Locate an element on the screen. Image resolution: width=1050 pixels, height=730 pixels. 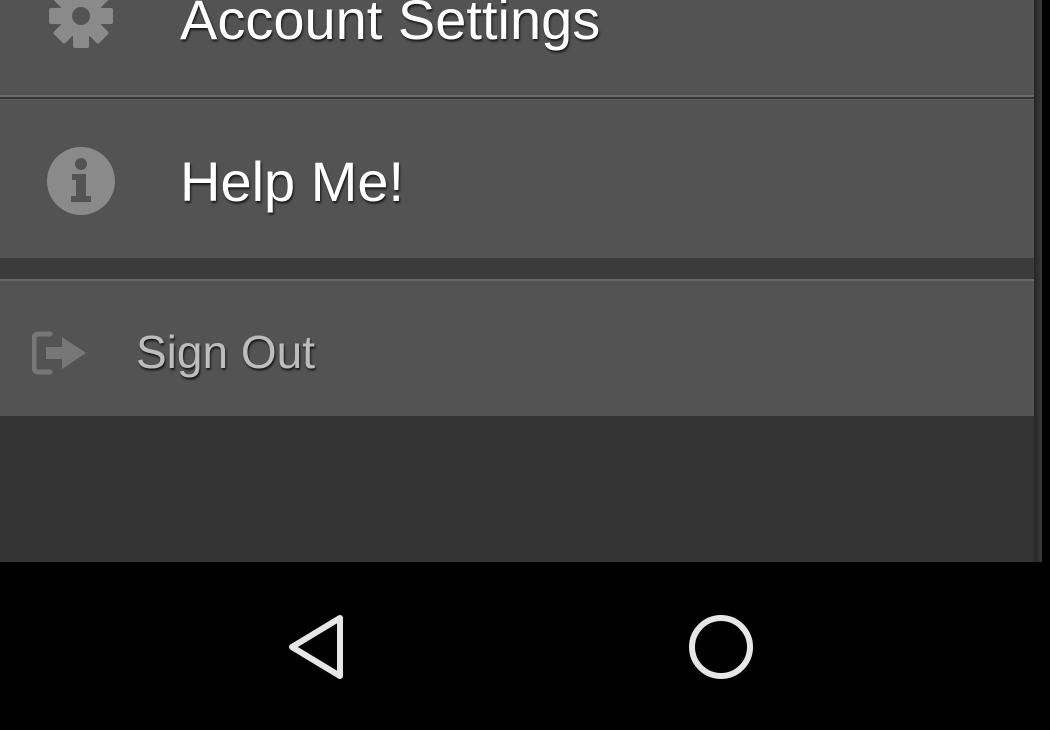
sign-out-label: Sign Out is located at coordinates (225, 352).